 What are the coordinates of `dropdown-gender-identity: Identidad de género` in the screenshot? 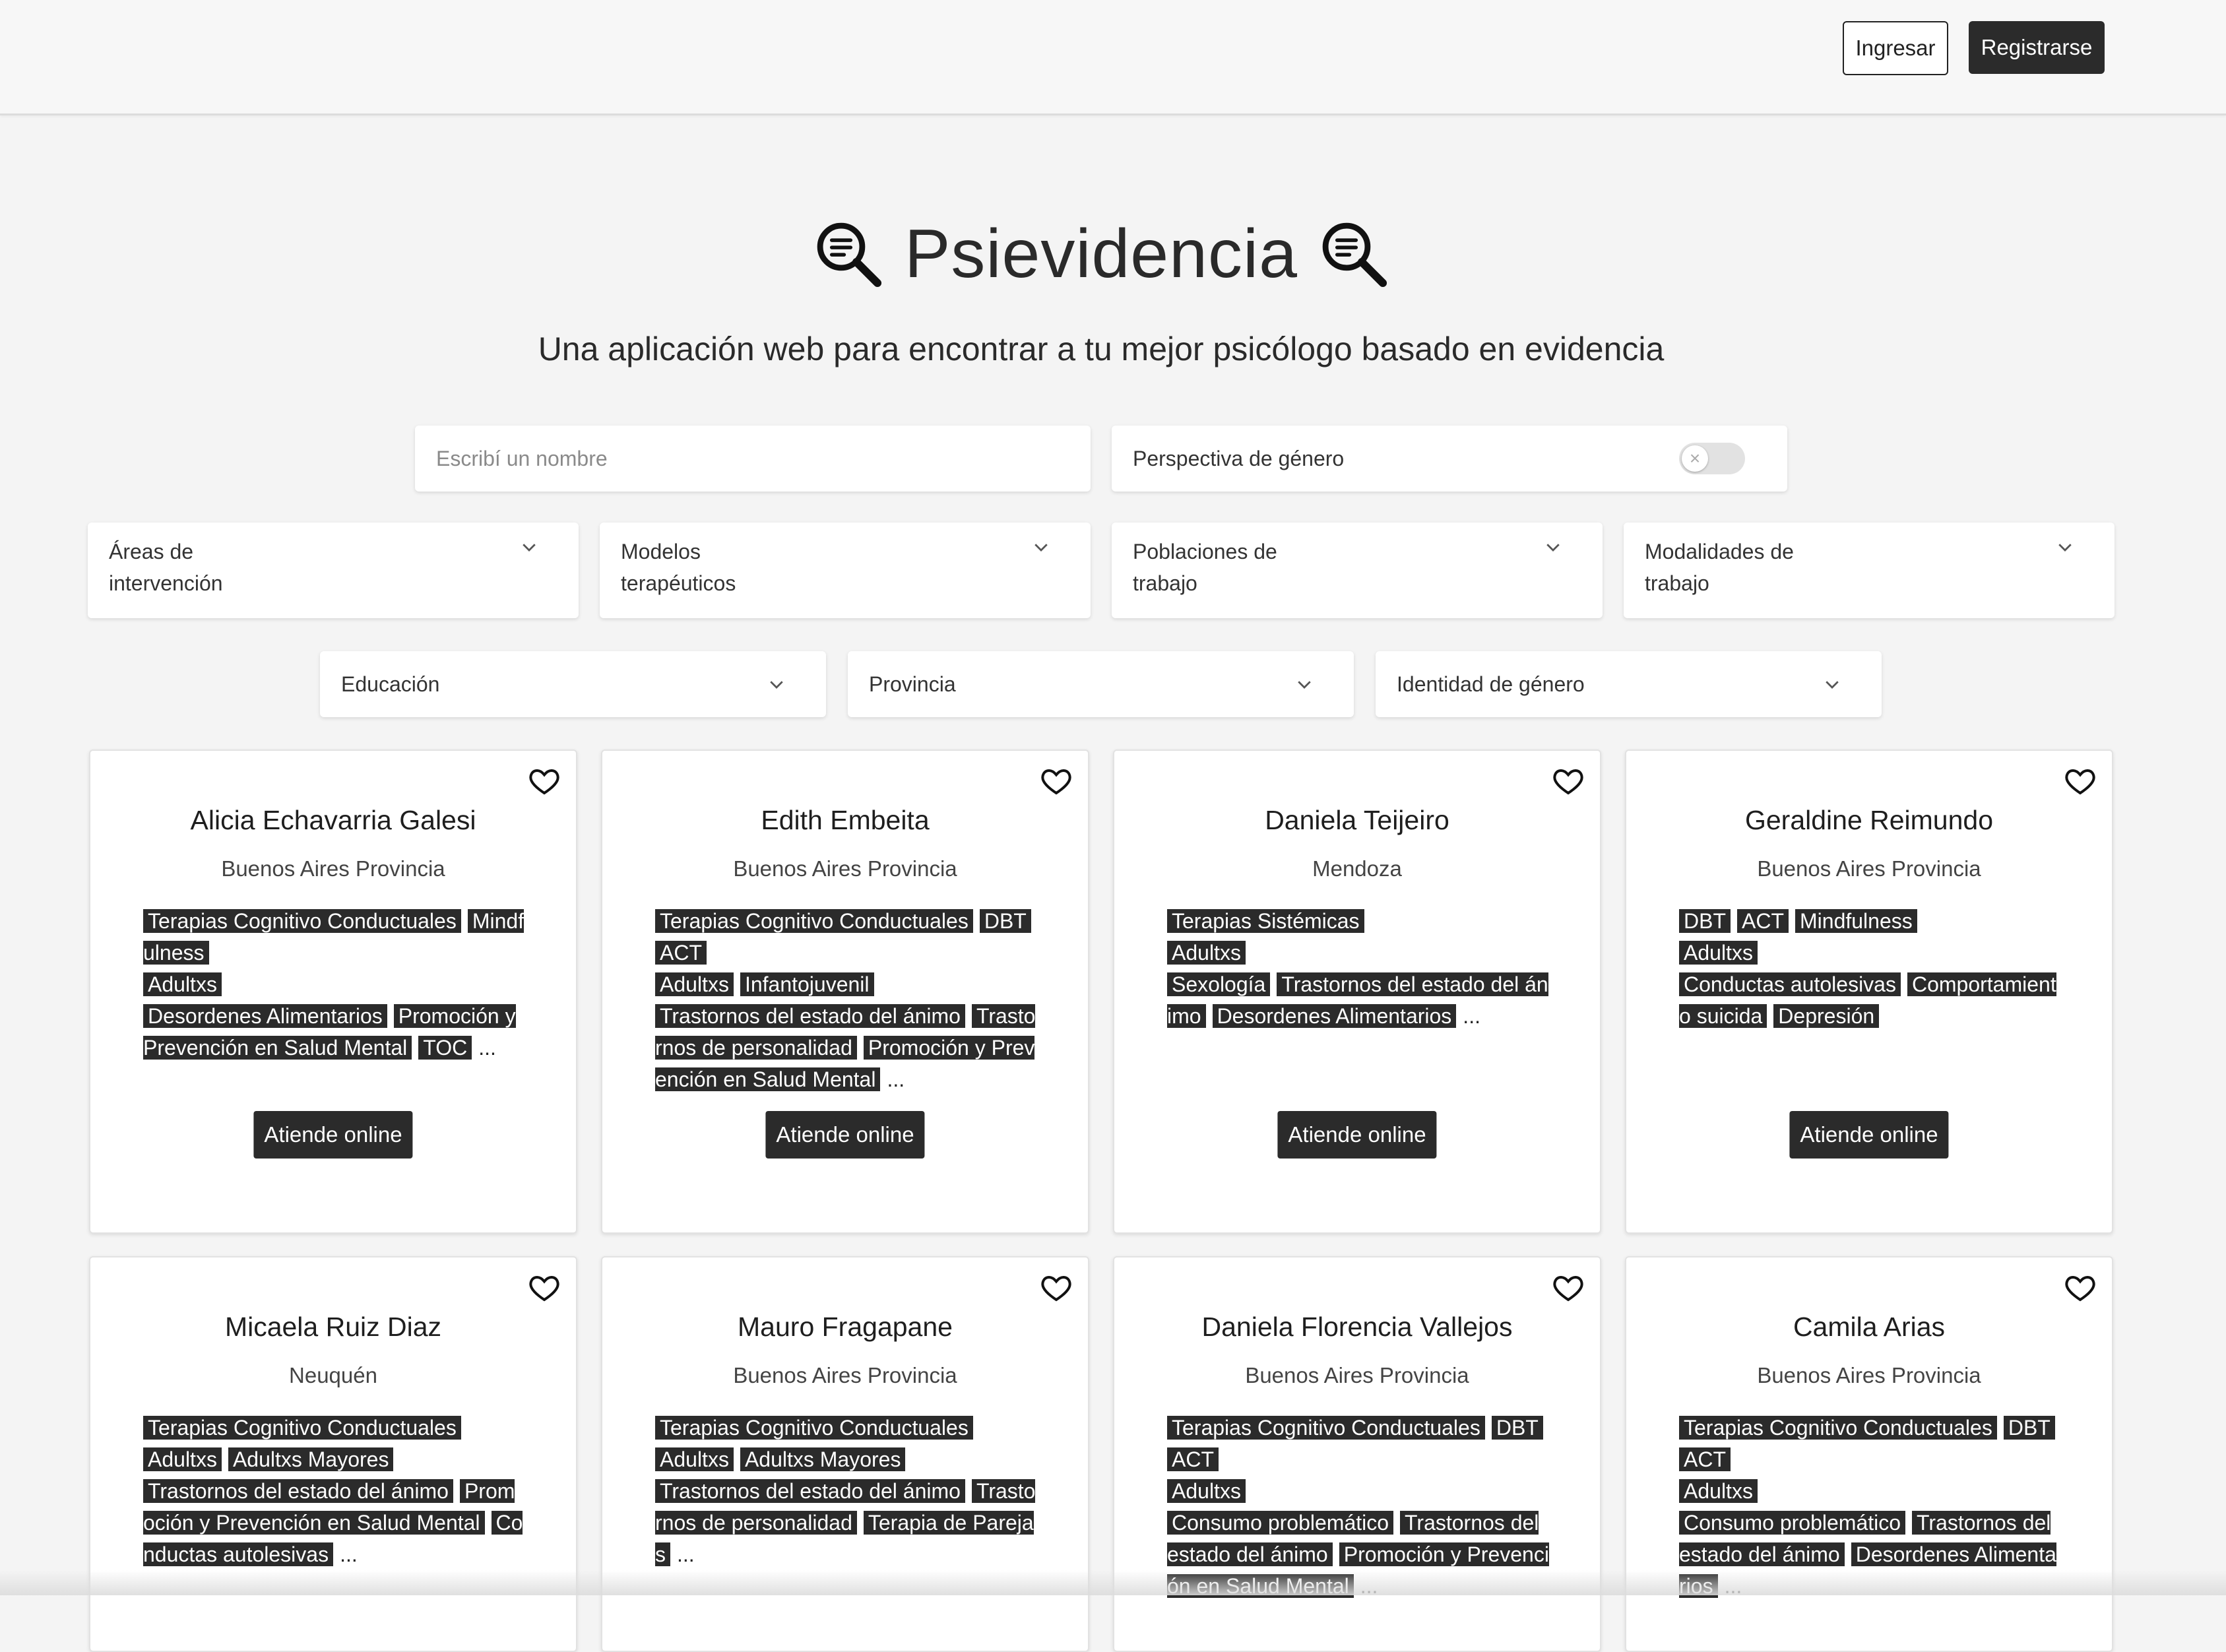 It's located at (1629, 684).